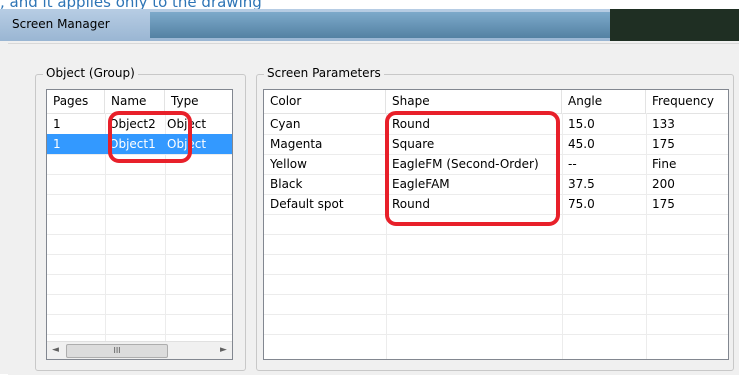  What do you see at coordinates (664, 164) in the screenshot?
I see `cell-frequency: Fine` at bounding box center [664, 164].